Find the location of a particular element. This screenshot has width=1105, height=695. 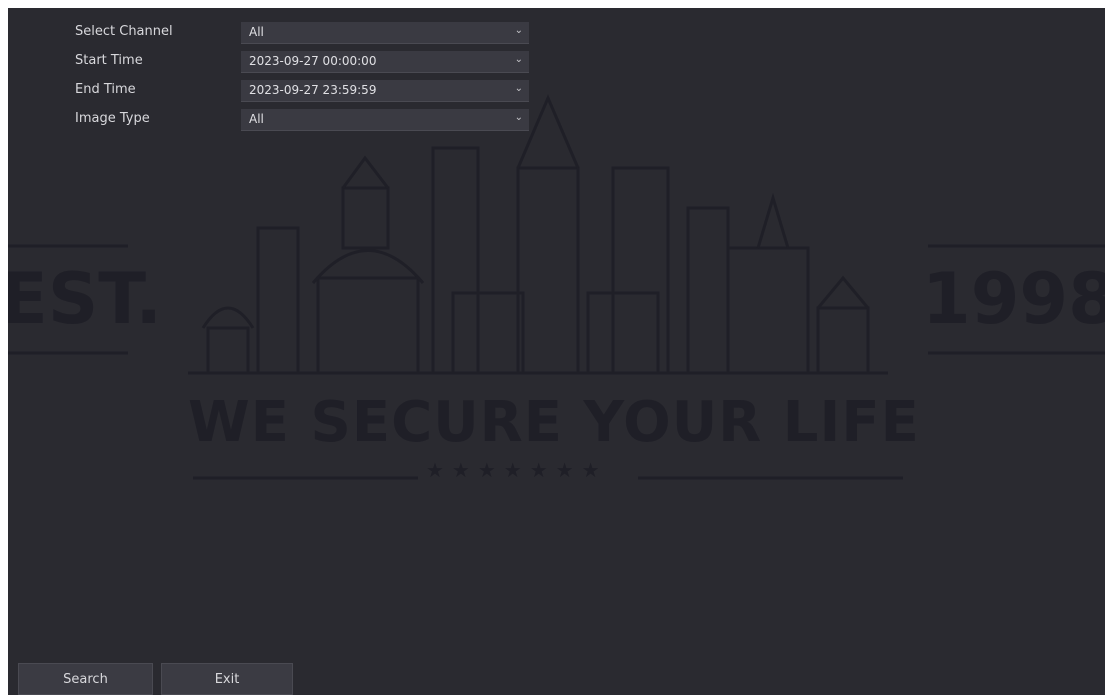

watermark-est: EST. is located at coordinates (85, 299).